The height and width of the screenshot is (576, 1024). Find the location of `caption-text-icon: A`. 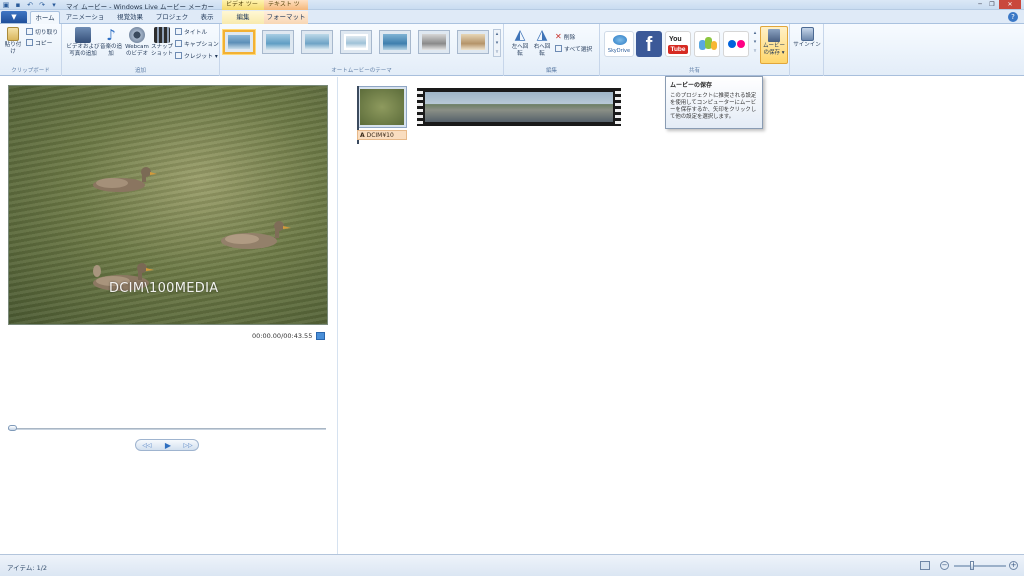

caption-text-icon: A is located at coordinates (362, 135).